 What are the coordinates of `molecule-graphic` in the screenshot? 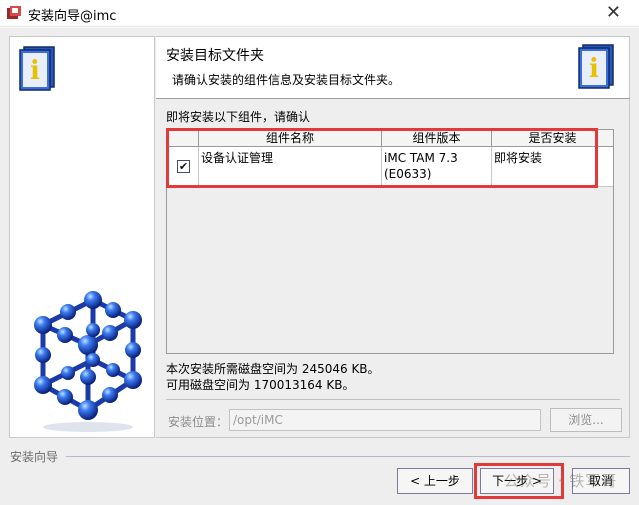 It's located at (88, 361).